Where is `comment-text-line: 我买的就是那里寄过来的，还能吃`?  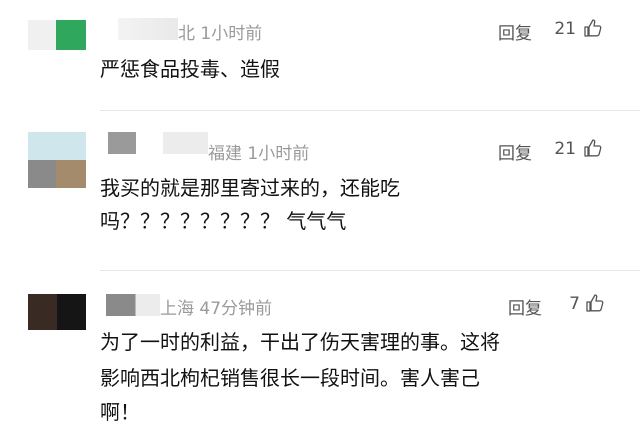
comment-text-line: 我买的就是那里寄过来的，还能吃 is located at coordinates (250, 188).